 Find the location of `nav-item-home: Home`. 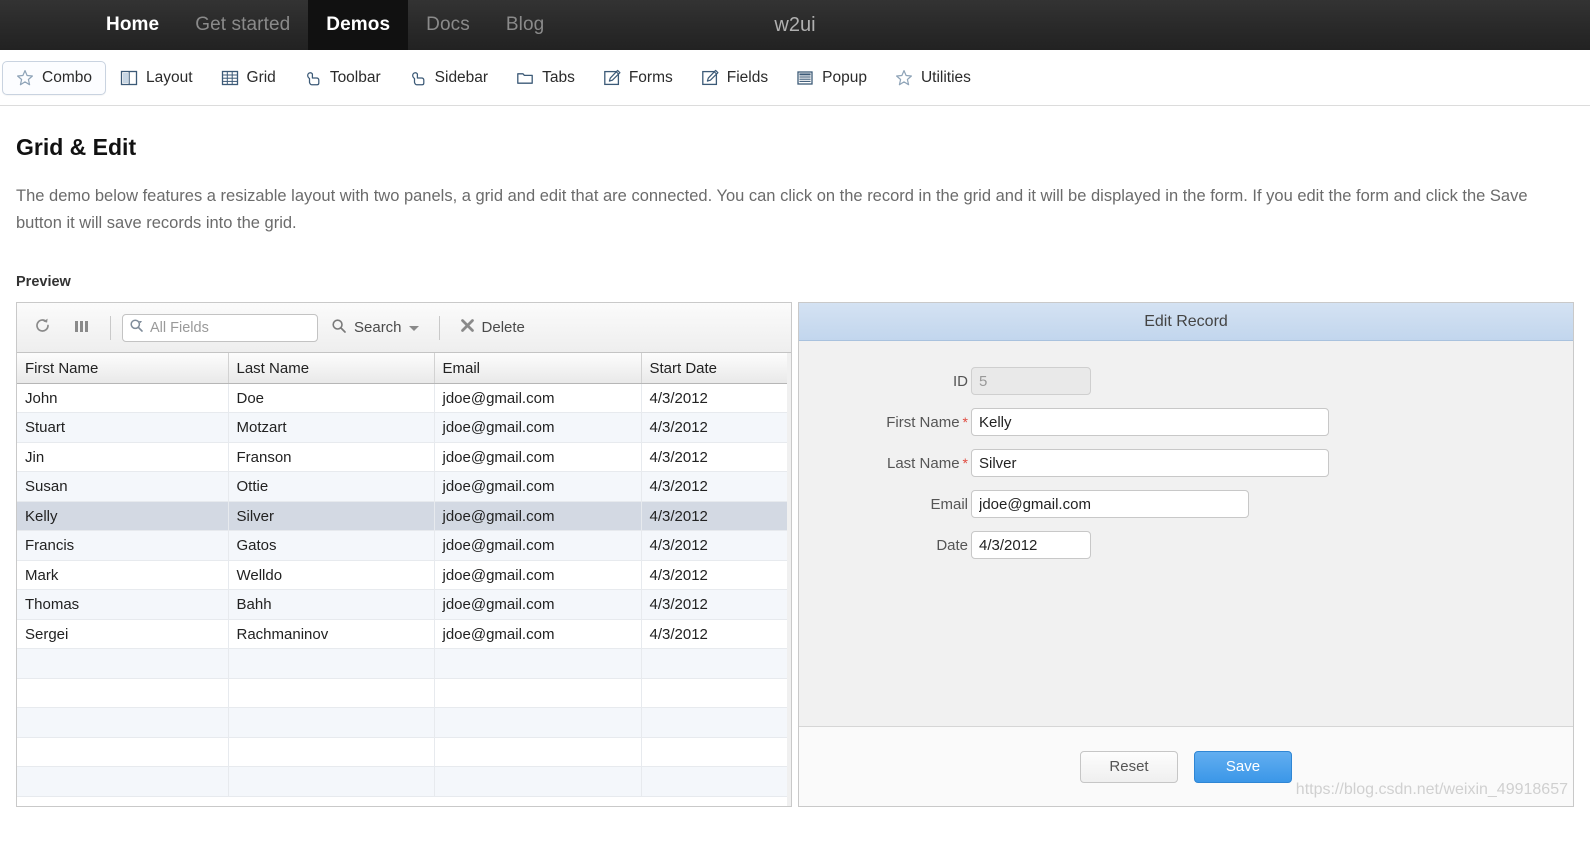

nav-item-home: Home is located at coordinates (132, 25).